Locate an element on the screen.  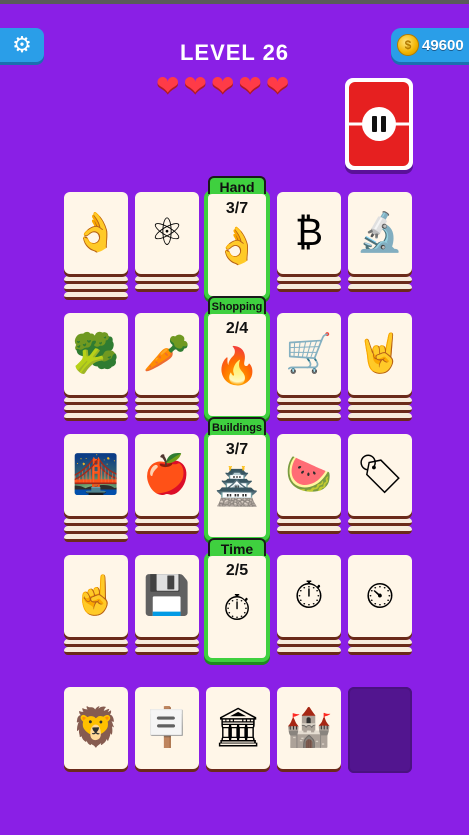
coin-value: 49600 is located at coordinates (443, 45).